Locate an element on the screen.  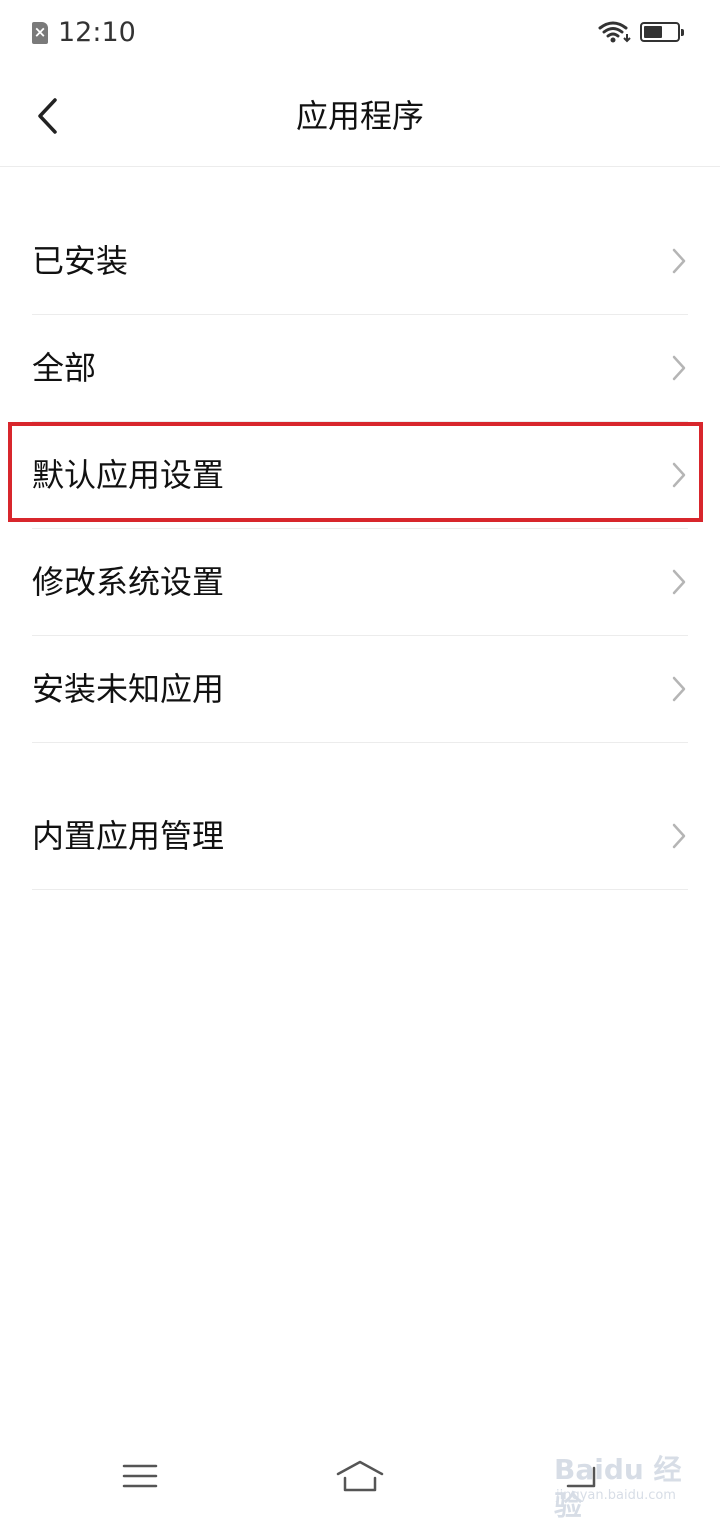
list-item-label: 安装未知应用 is located at coordinates (128, 689).